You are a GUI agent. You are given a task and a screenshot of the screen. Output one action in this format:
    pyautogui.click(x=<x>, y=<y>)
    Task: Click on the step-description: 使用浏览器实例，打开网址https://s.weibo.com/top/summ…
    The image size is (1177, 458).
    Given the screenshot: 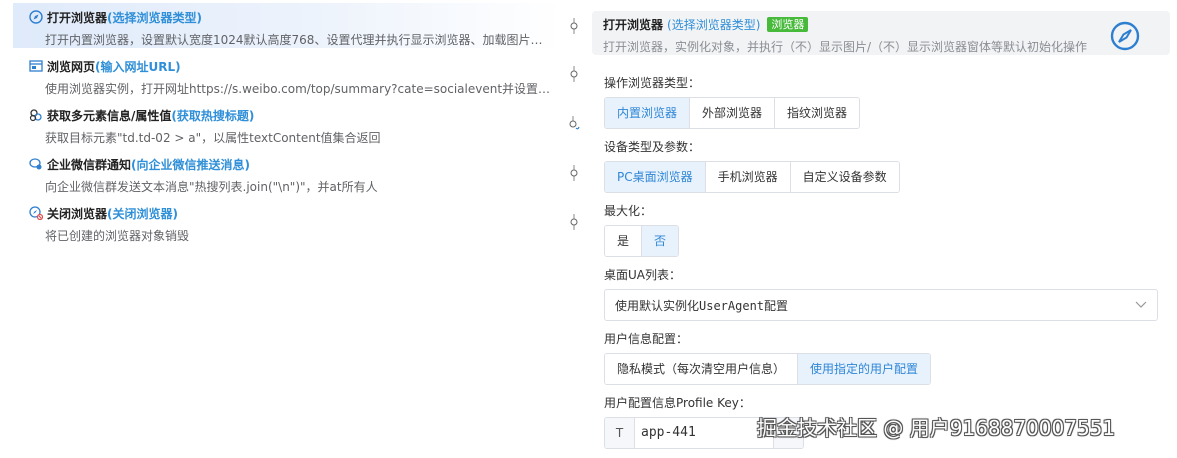 What is the action you would take?
    pyautogui.click(x=299, y=89)
    